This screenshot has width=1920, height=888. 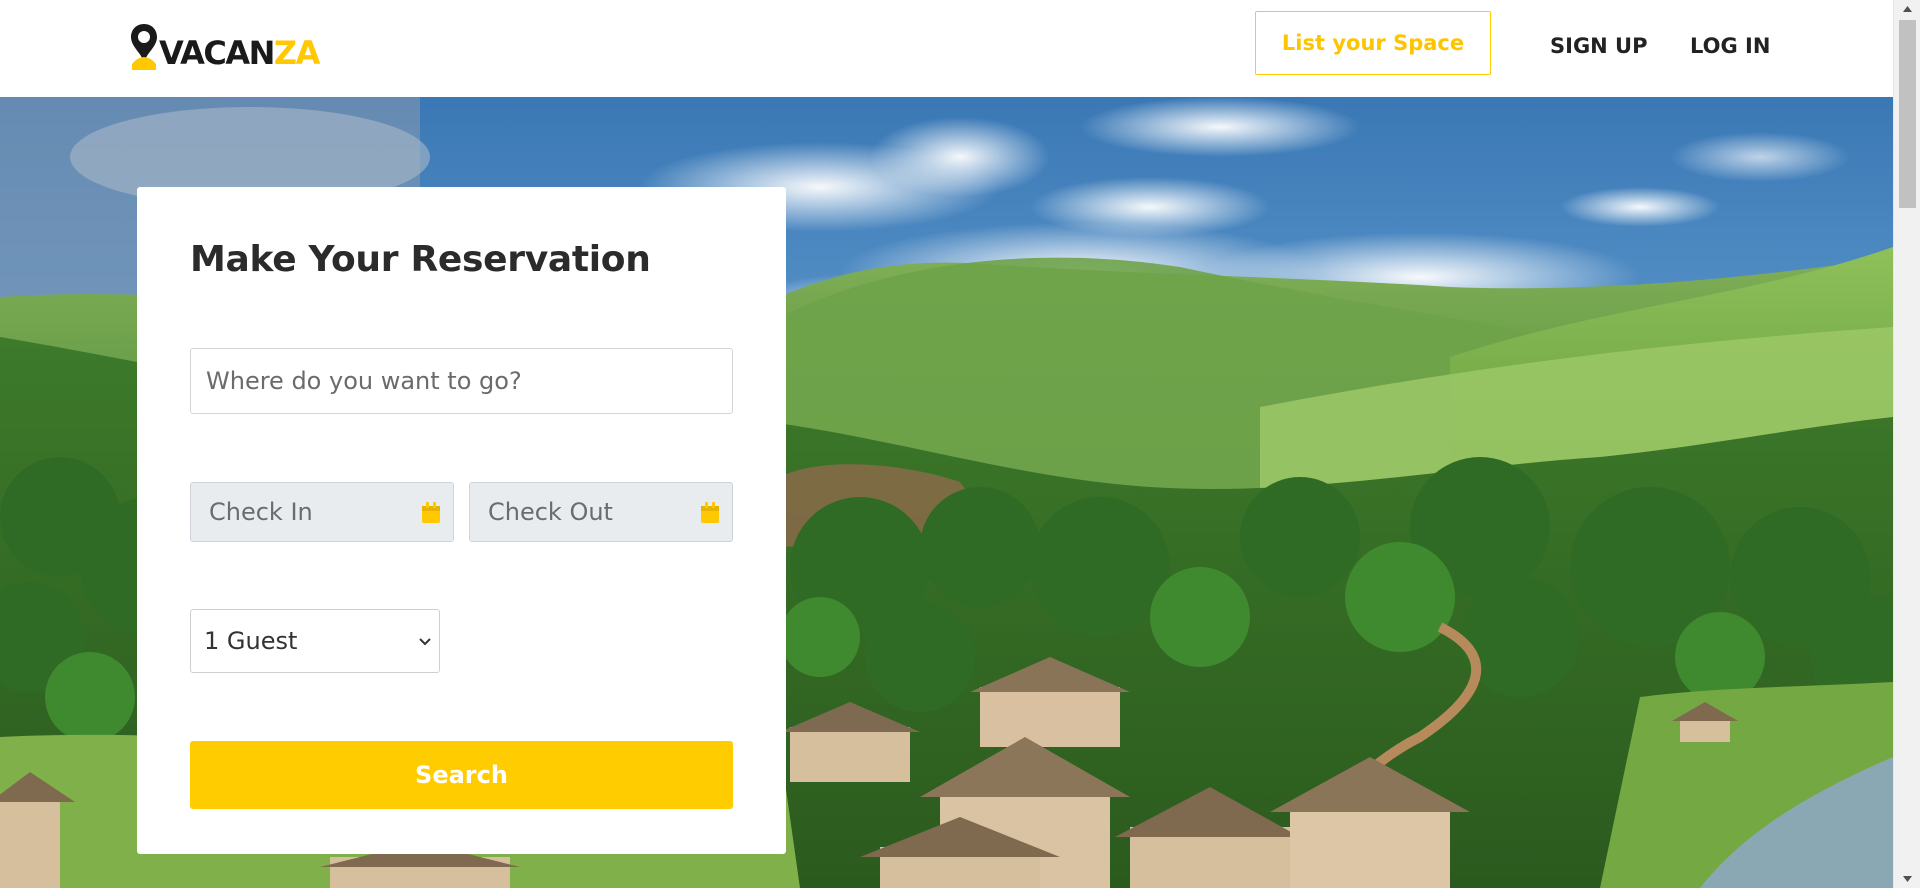 I want to click on logo-wordmark: VACANZA, so click(x=239, y=53).